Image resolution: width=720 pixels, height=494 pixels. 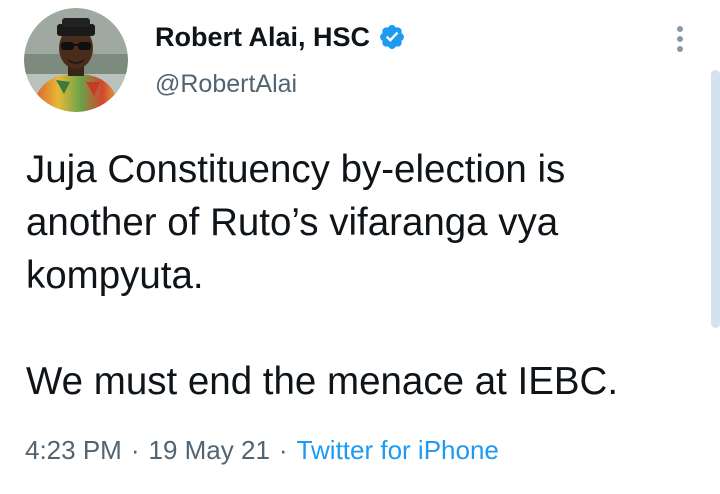 I want to click on tweet-line: kompyuta., so click(x=115, y=275).